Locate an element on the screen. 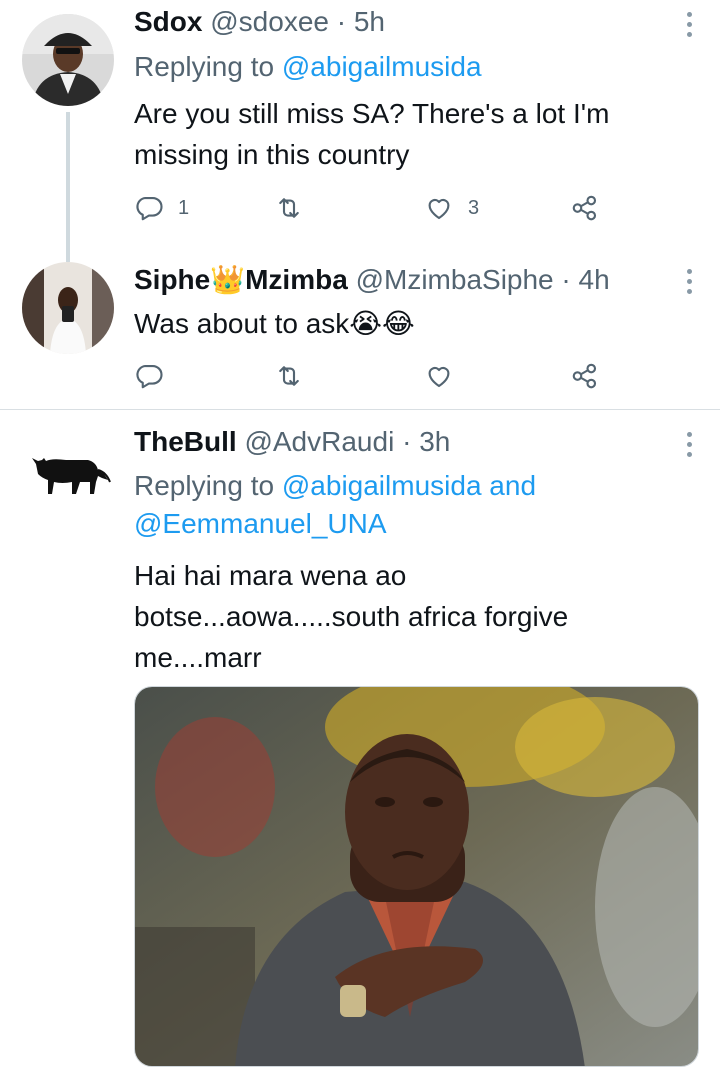  tweet-header: Siphe👑Mzimba @MzimbaSiphe · 4h is located at coordinates (372, 279).